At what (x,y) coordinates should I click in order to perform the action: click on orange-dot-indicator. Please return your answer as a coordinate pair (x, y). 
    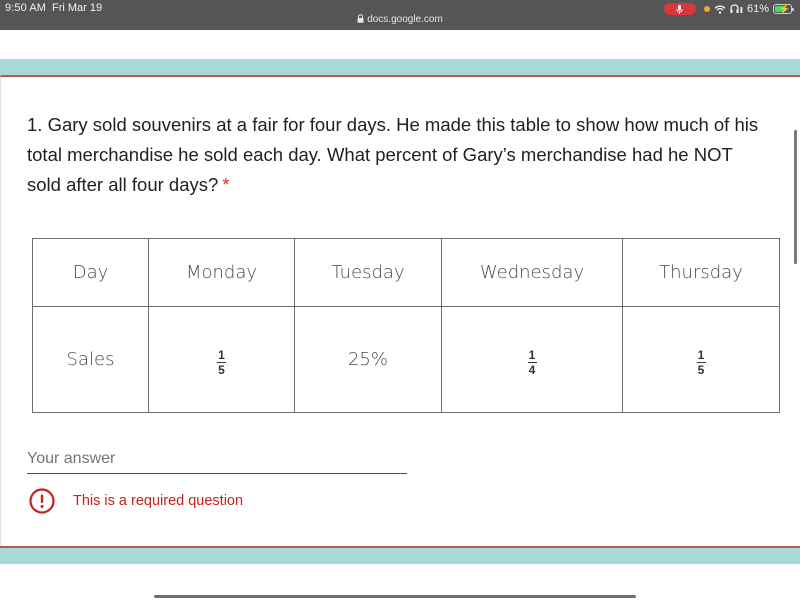
    Looking at the image, I should click on (706, 9).